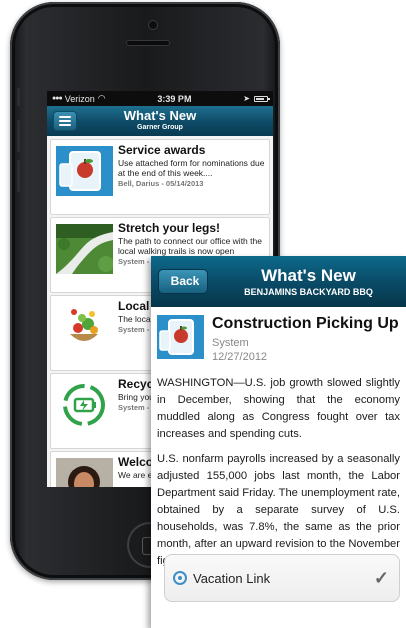  What do you see at coordinates (308, 275) in the screenshot?
I see `detail-header-title: What's New` at bounding box center [308, 275].